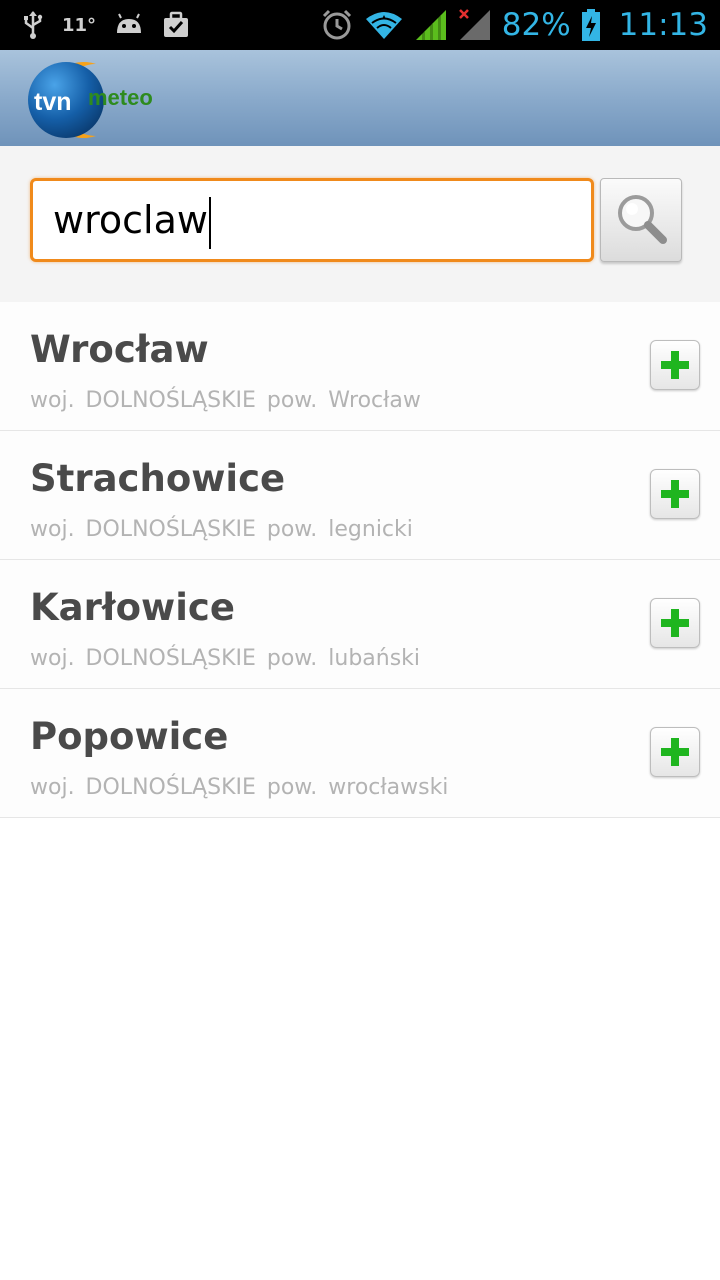 The height and width of the screenshot is (1280, 720). Describe the element at coordinates (225, 658) in the screenshot. I see `city-region: woj. DOLNOŚLĄSKIE pow. lubański` at that location.